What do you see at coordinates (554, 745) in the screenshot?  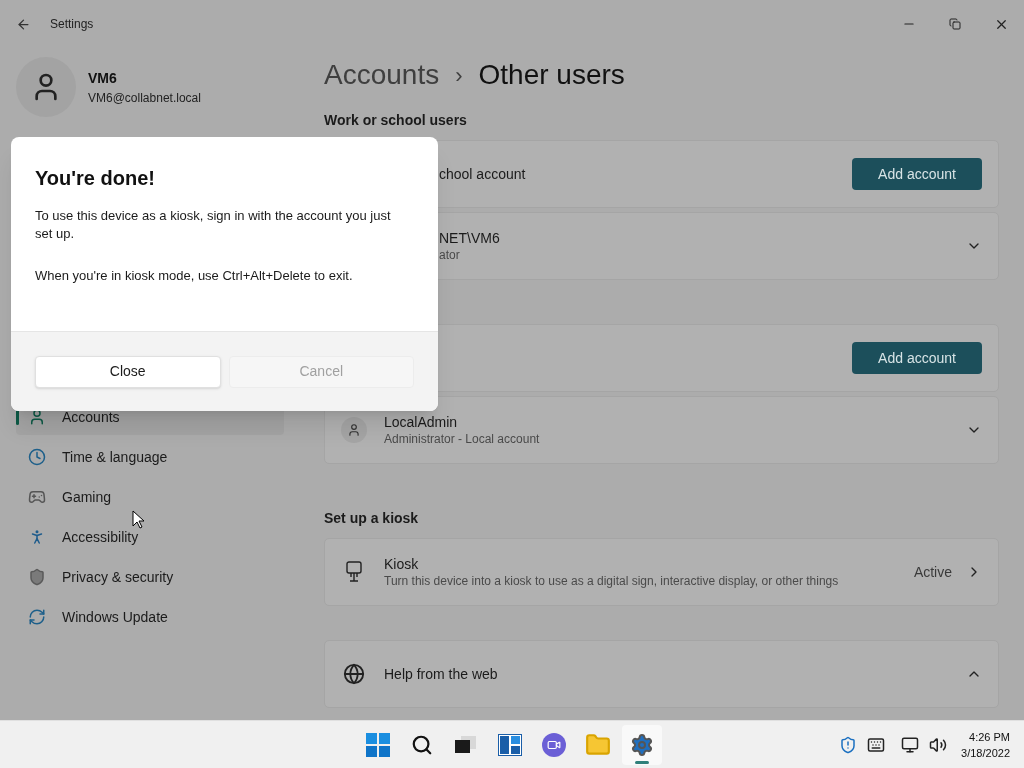 I see `chat-icon` at bounding box center [554, 745].